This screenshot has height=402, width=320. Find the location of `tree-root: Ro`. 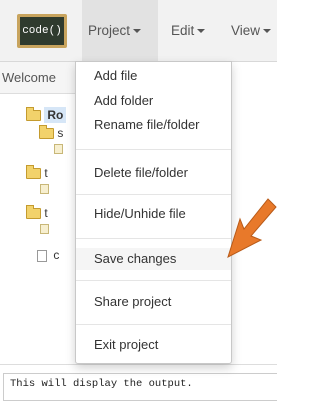

tree-root: Ro is located at coordinates (46, 115).